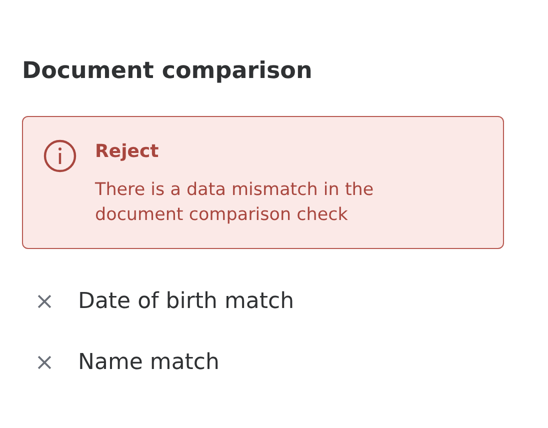 This screenshot has height=428, width=548. Describe the element at coordinates (149, 362) in the screenshot. I see `check-label: Name match` at that location.